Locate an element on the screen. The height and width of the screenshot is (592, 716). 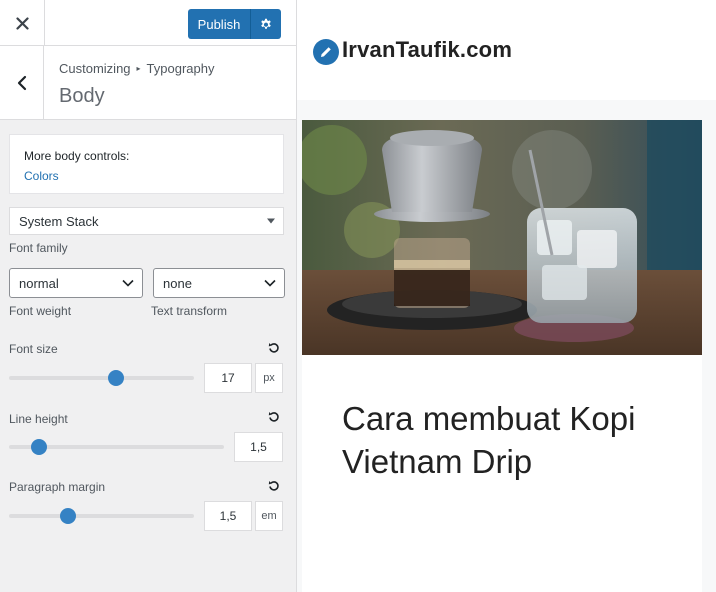
site-title: IrvanTaufik.com is located at coordinates (427, 50).